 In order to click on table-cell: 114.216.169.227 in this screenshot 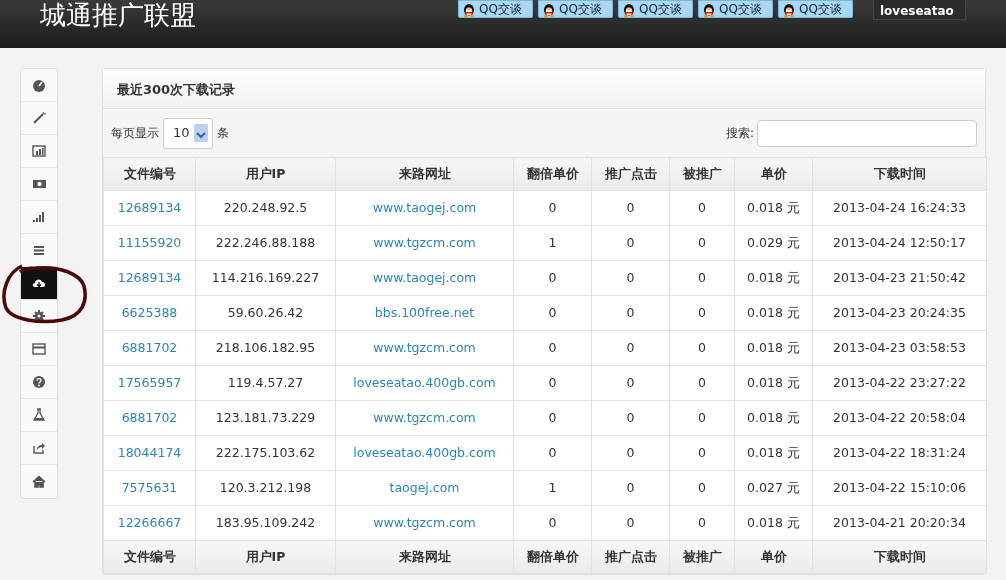, I will do `click(265, 278)`.